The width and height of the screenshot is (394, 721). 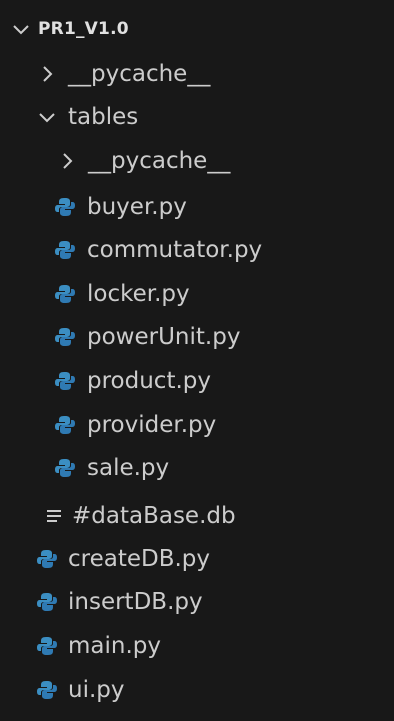 I want to click on tree-item-ui-py: ui.py, so click(x=215, y=690).